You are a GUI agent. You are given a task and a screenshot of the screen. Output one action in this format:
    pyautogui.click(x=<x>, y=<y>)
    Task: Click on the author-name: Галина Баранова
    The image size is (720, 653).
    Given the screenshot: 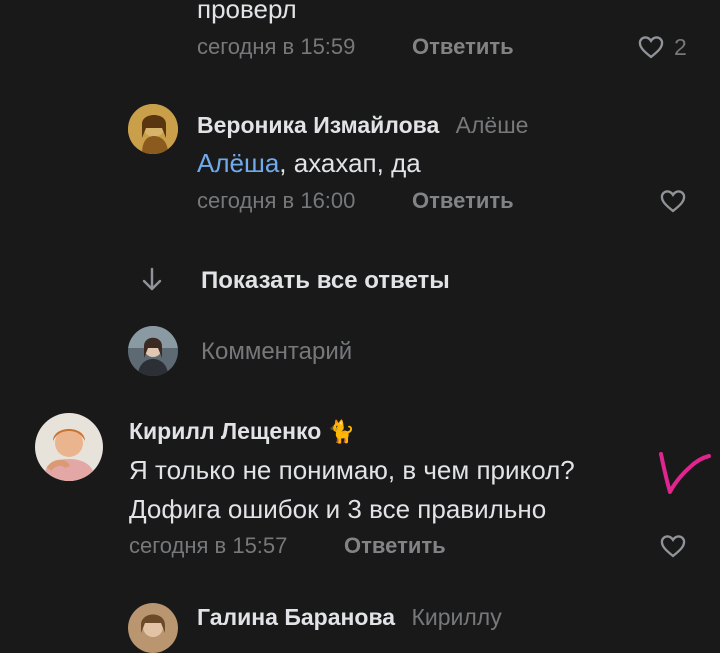 What is the action you would take?
    pyautogui.click(x=296, y=617)
    